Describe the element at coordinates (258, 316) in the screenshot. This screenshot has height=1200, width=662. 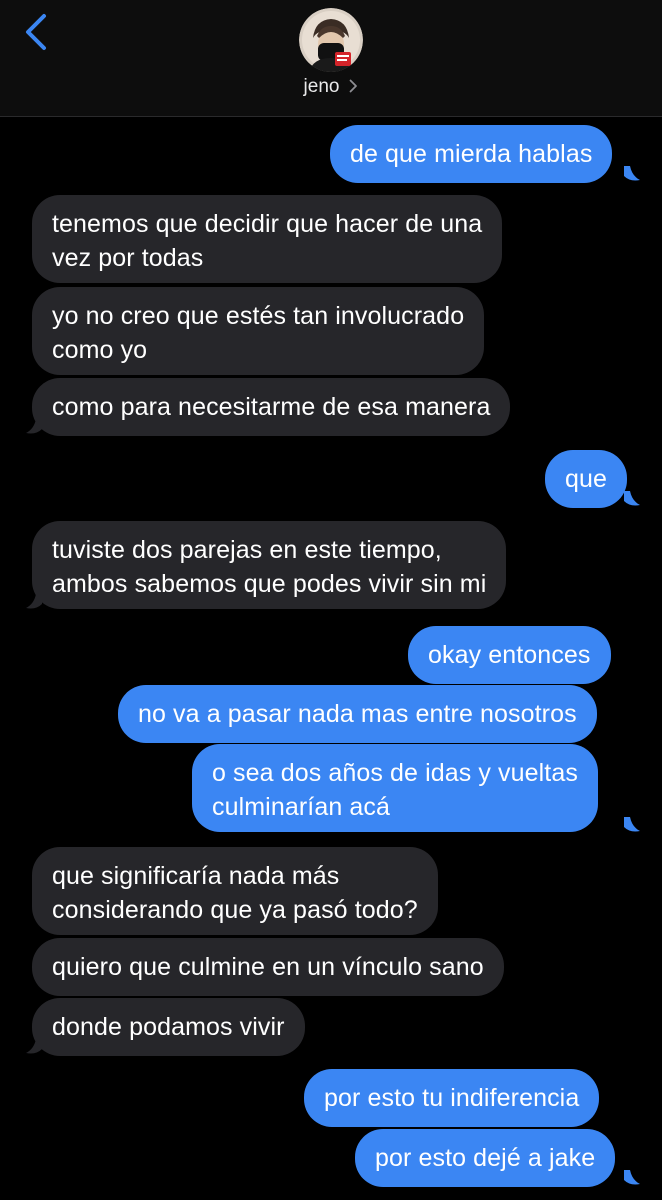
I see `message-line: yo no creo que estés tan involucrado` at that location.